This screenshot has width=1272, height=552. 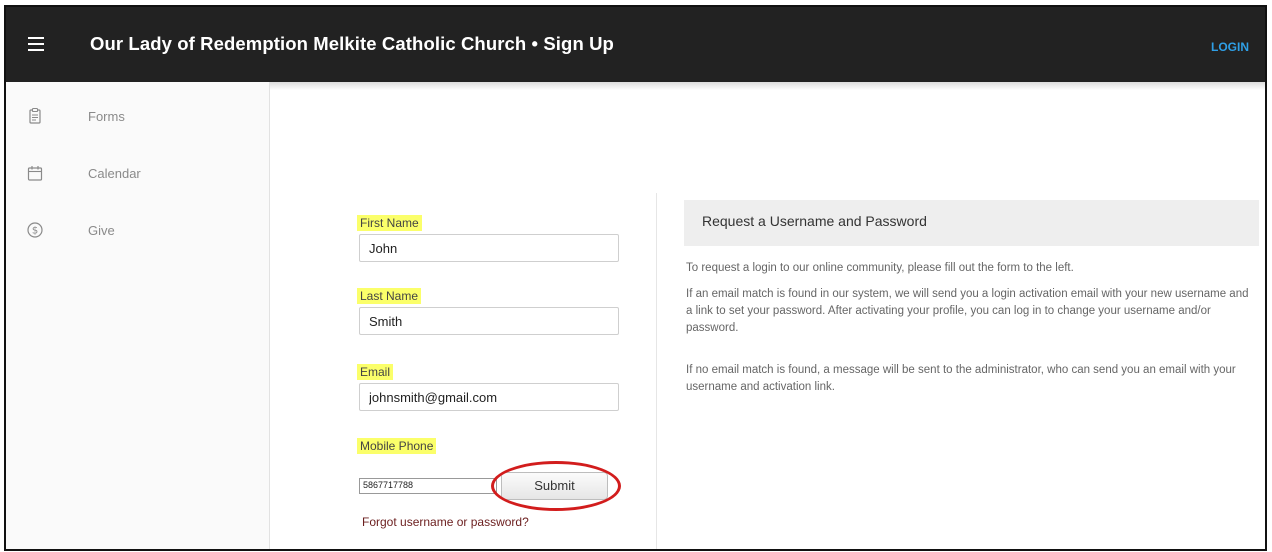 I want to click on first-name-input, so click(x=489, y=248).